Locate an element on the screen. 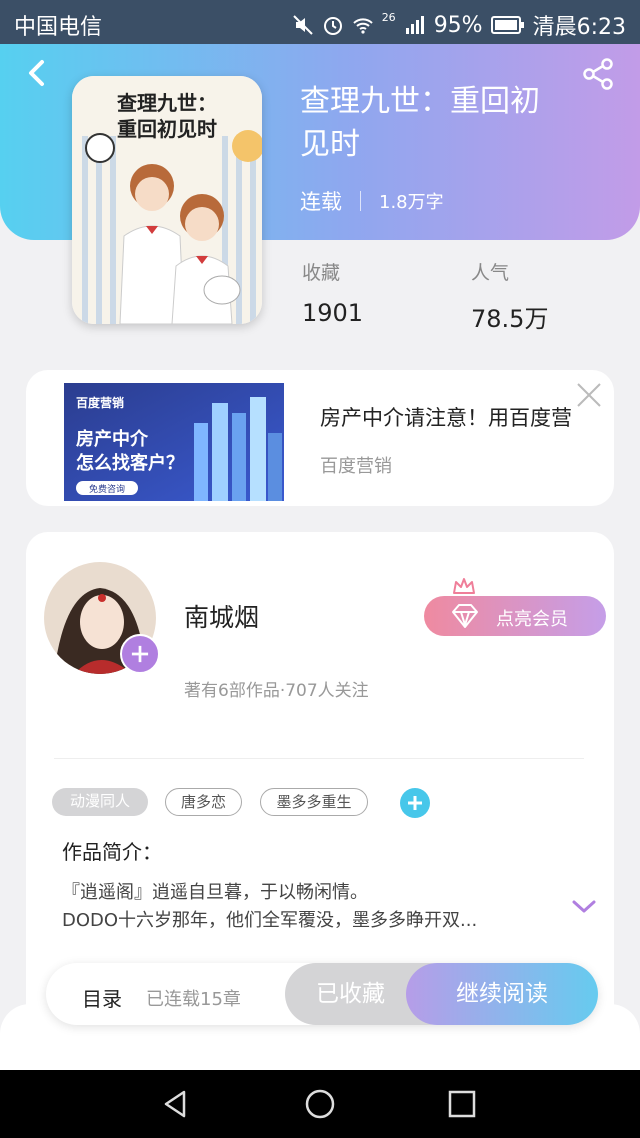  author-name: 南城烟 is located at coordinates (221, 616).